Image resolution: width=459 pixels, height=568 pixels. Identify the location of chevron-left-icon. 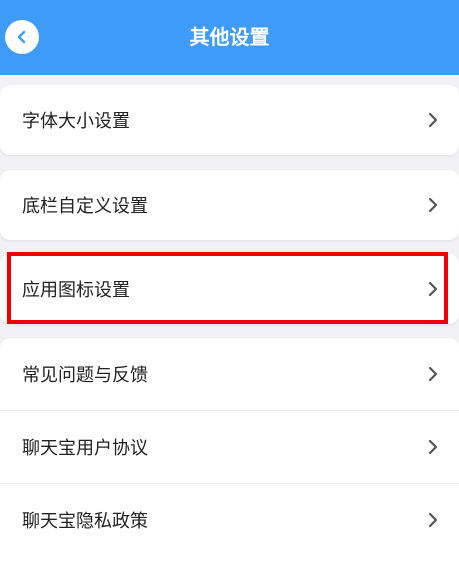
(21, 37).